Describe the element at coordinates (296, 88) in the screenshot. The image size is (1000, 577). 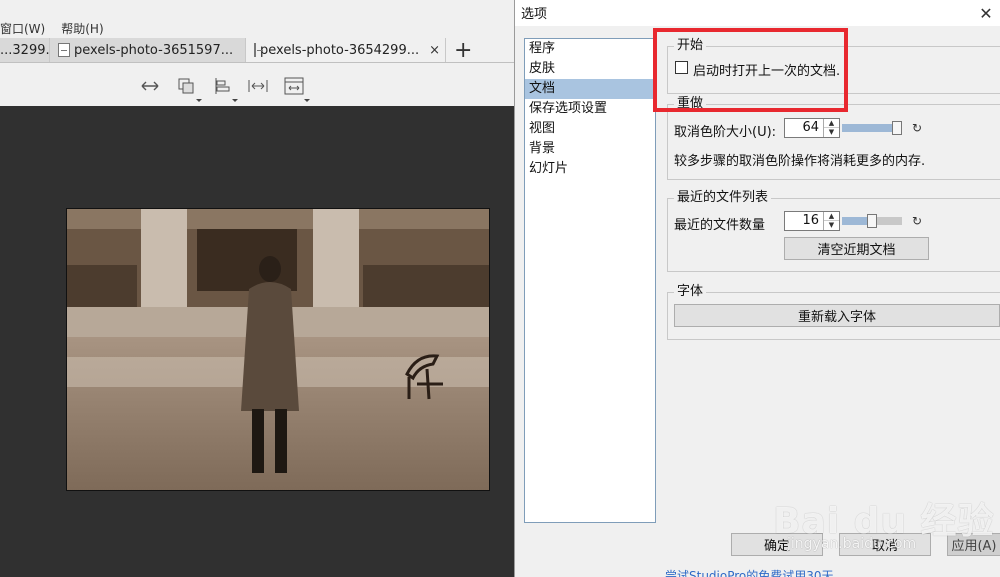
I see `fit-window-icon` at that location.